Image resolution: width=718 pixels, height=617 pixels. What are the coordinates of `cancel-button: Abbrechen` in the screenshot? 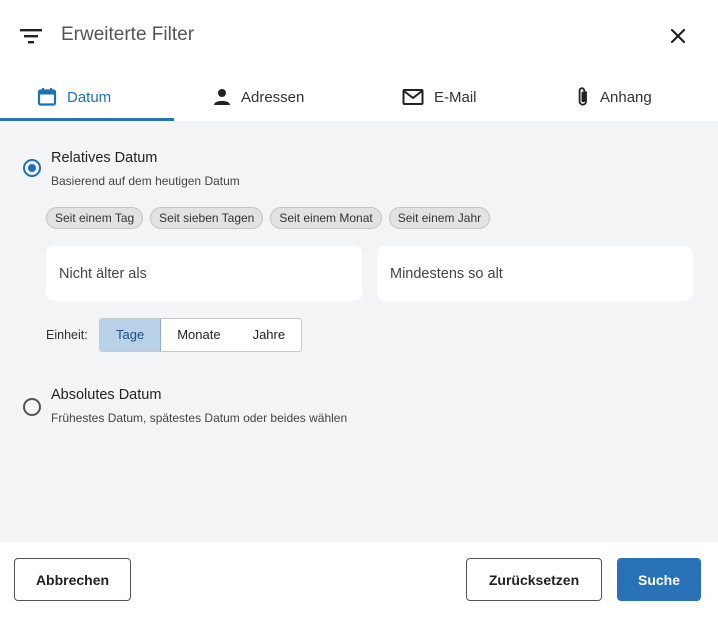 It's located at (72, 579).